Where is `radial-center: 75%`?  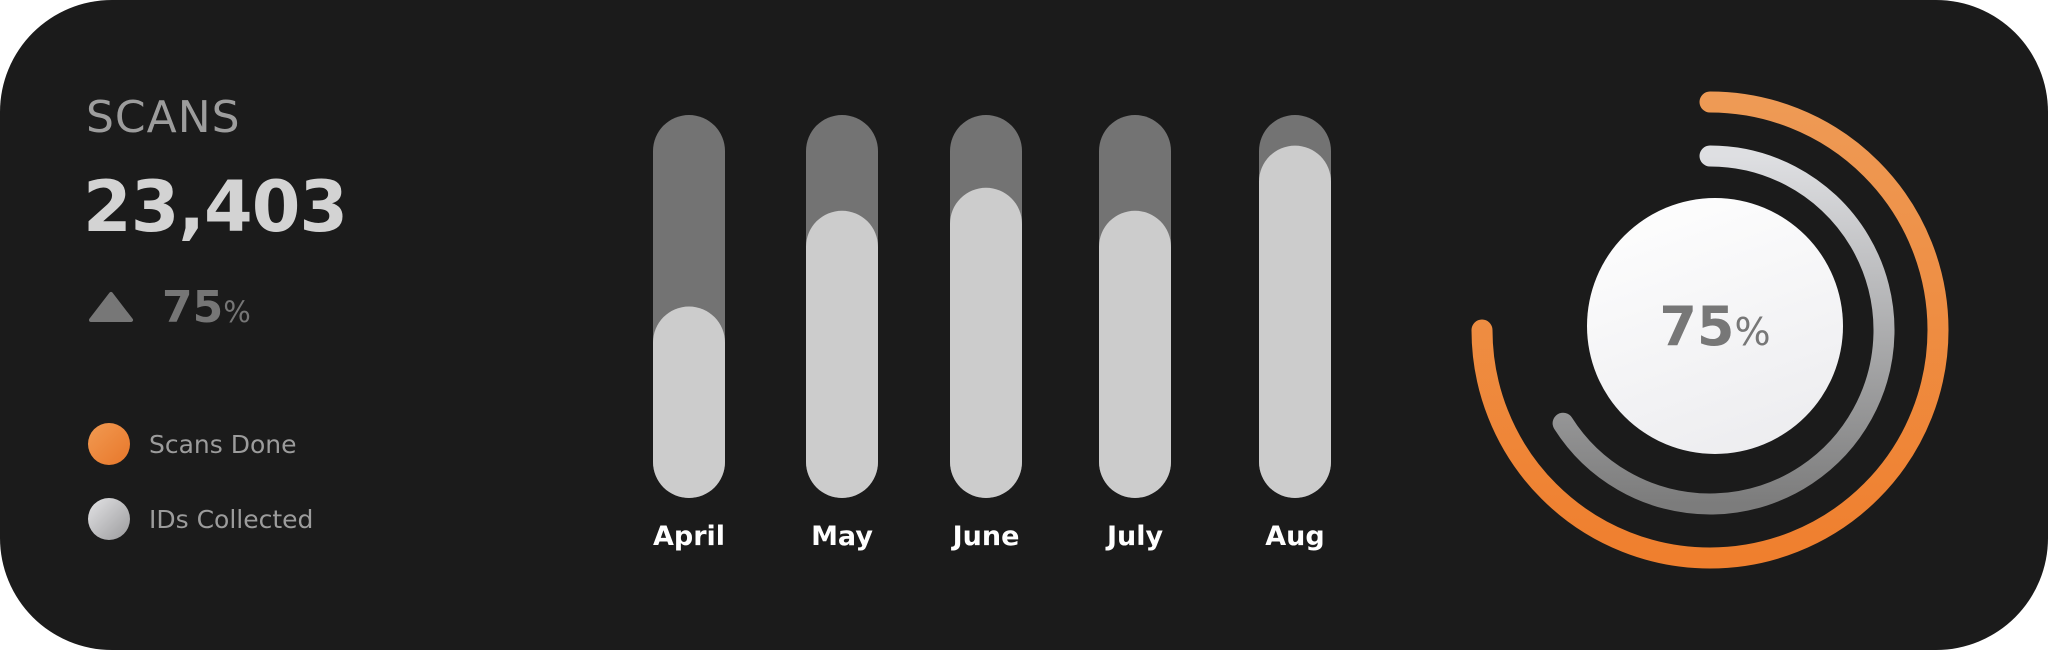
radial-center: 75% is located at coordinates (1715, 326).